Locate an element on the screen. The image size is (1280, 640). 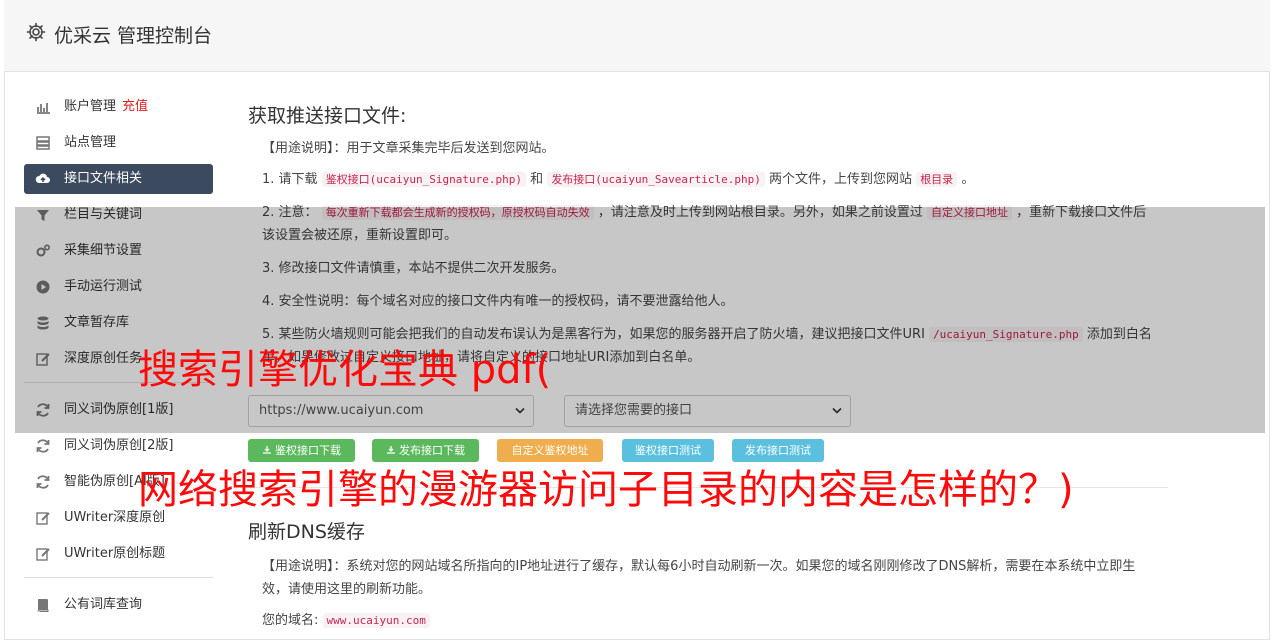
download-publish-button: 发布接口下载 is located at coordinates (425, 450).